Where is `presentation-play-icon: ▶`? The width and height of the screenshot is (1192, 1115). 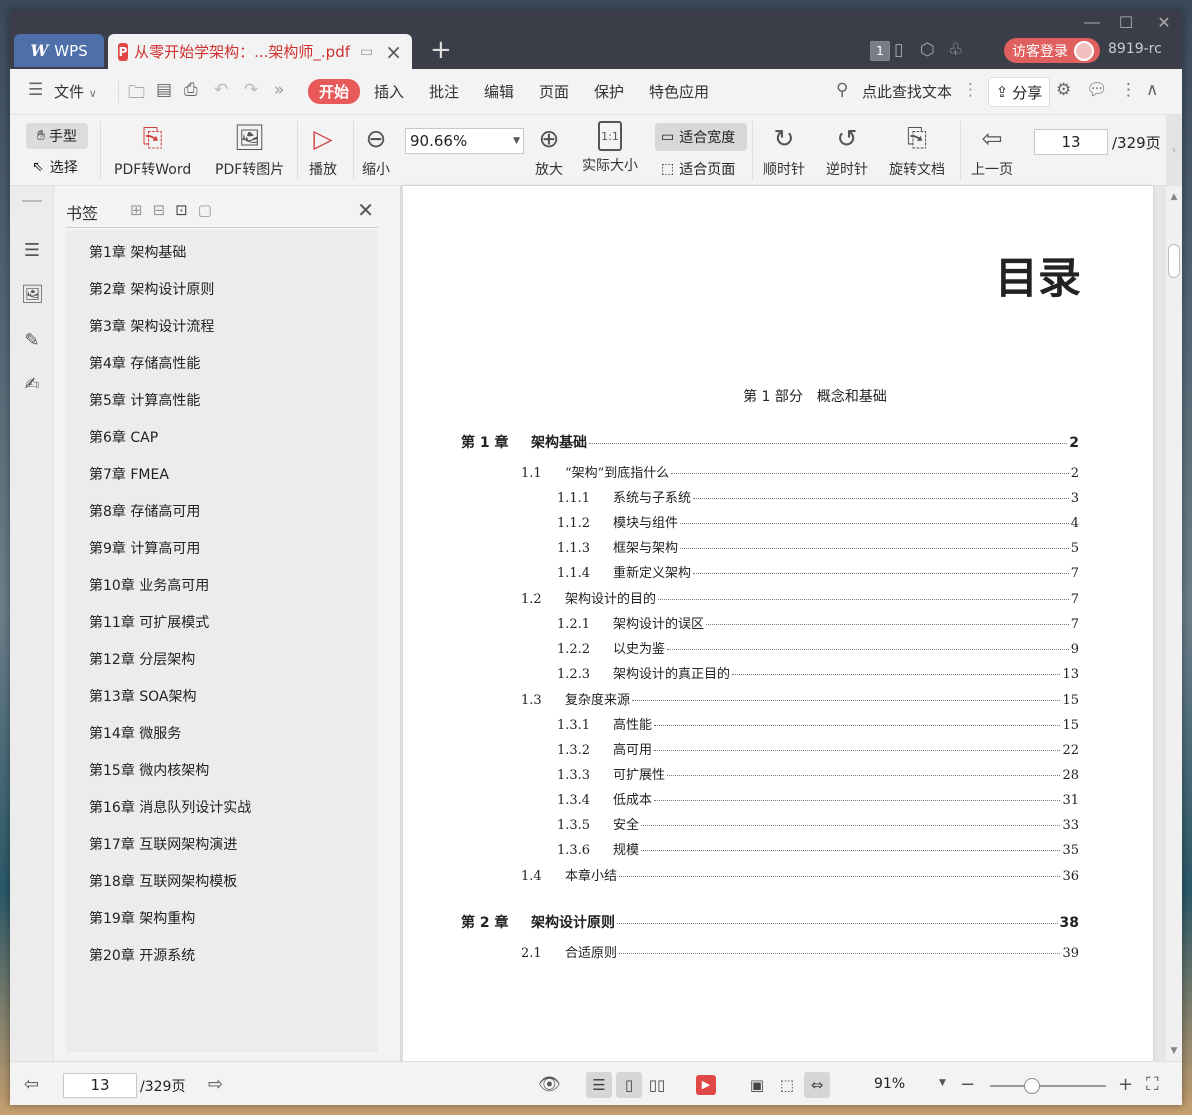 presentation-play-icon: ▶ is located at coordinates (706, 1085).